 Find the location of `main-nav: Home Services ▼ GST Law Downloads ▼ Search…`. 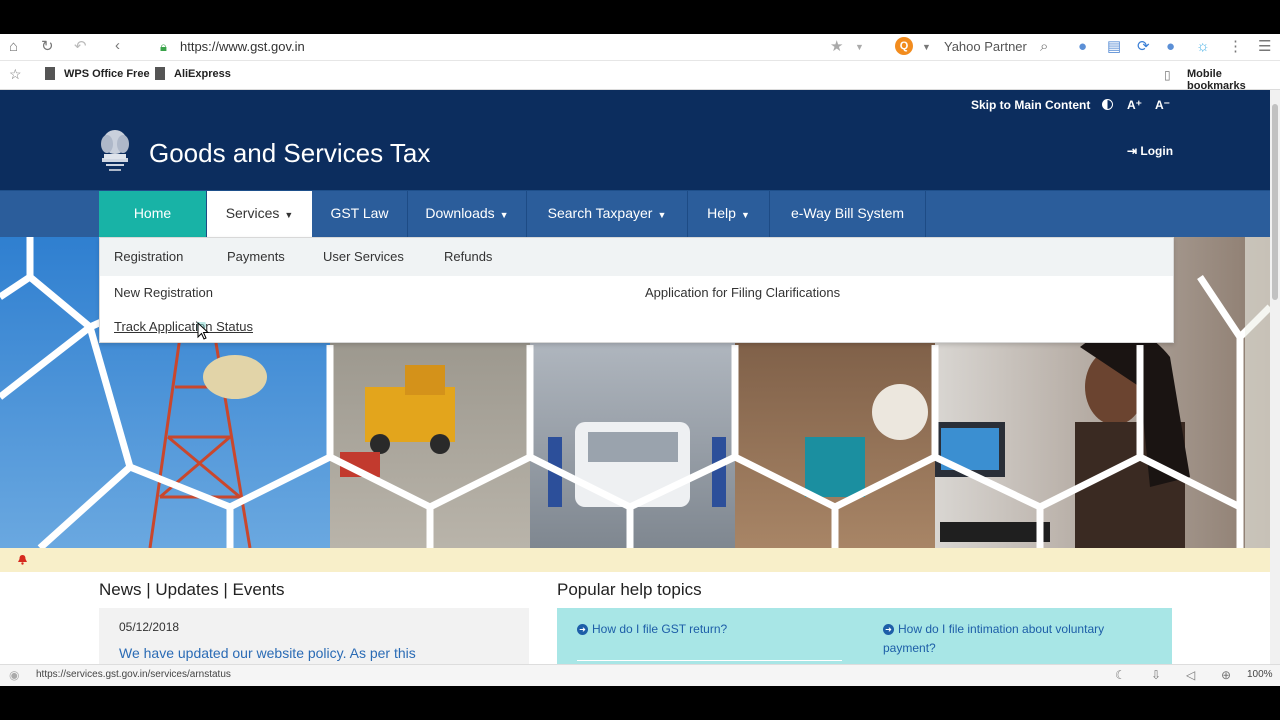

main-nav: Home Services ▼ GST Law Downloads ▼ Search… is located at coordinates (635, 213).